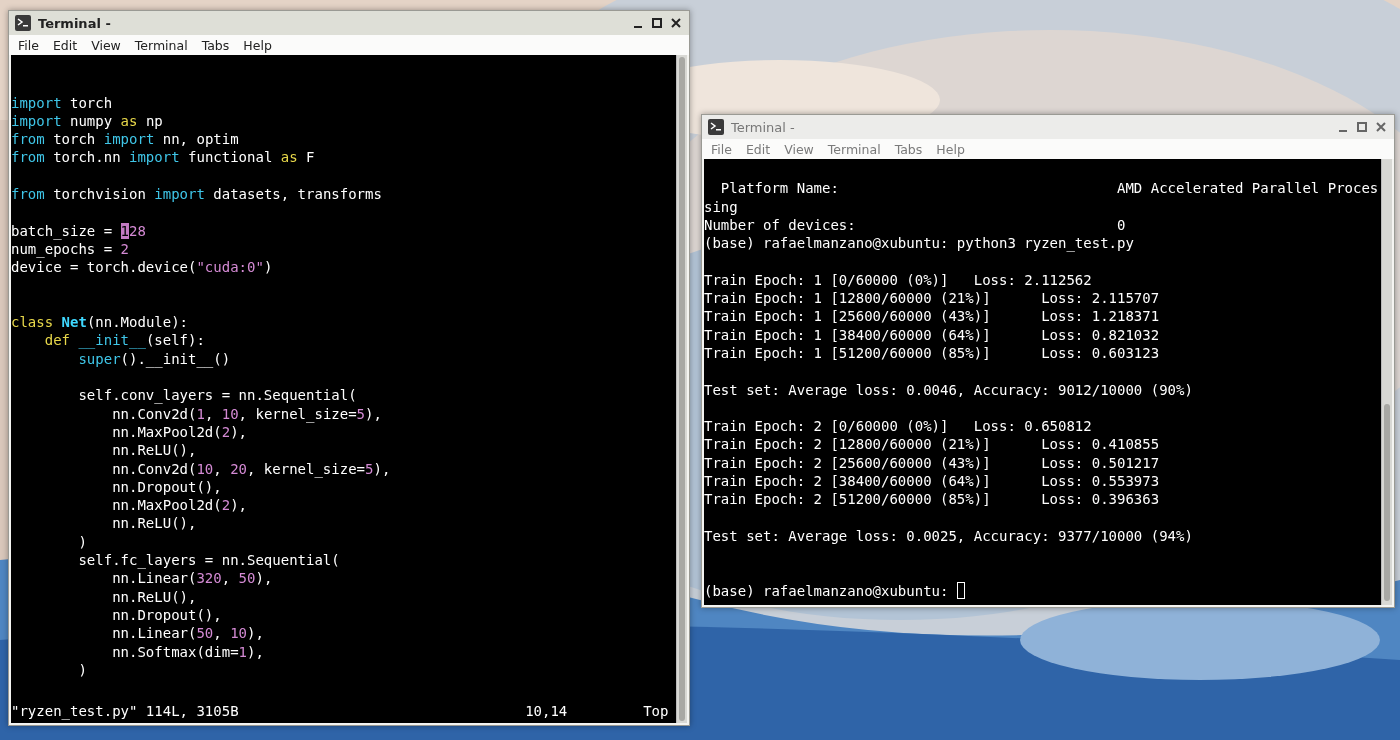  What do you see at coordinates (142, 267) in the screenshot?
I see `code-line: device = torch.device("cuda:0")` at bounding box center [142, 267].